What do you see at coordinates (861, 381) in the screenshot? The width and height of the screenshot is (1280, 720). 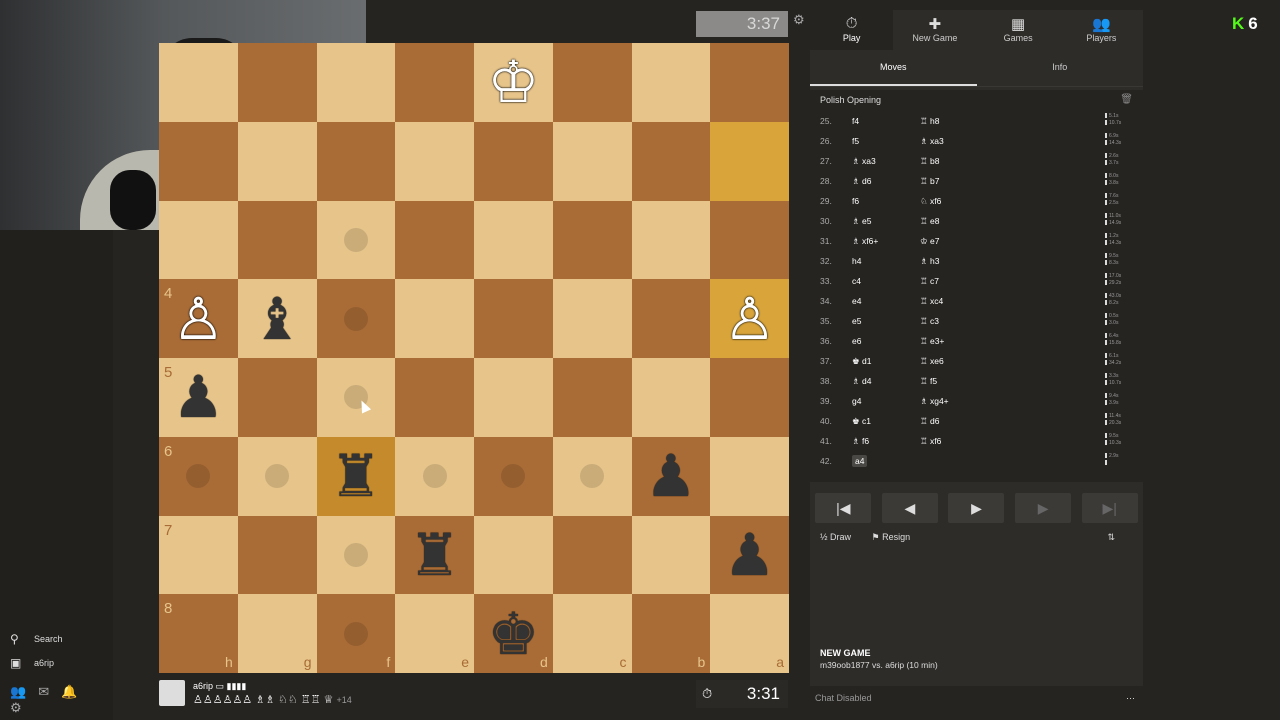 I see `white-move: ♗ d4` at bounding box center [861, 381].